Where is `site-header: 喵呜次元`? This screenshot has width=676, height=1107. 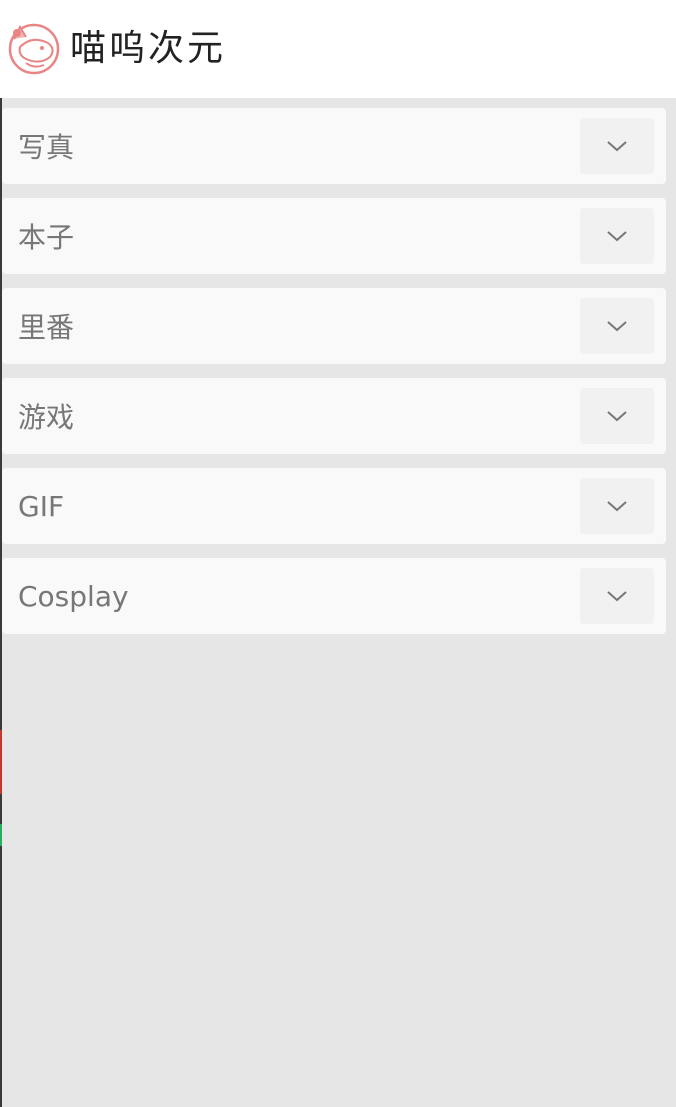 site-header: 喵呜次元 is located at coordinates (338, 49).